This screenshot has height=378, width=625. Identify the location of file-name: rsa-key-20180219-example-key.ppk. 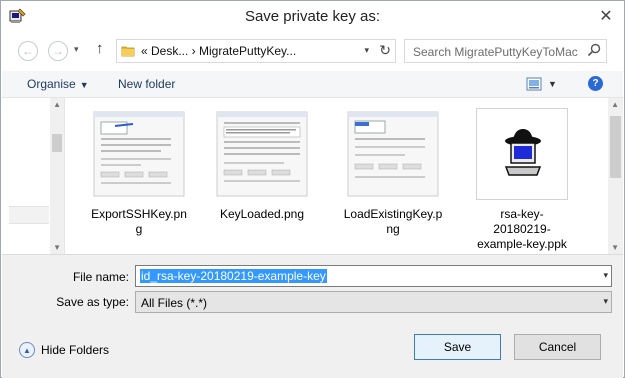
(522, 229).